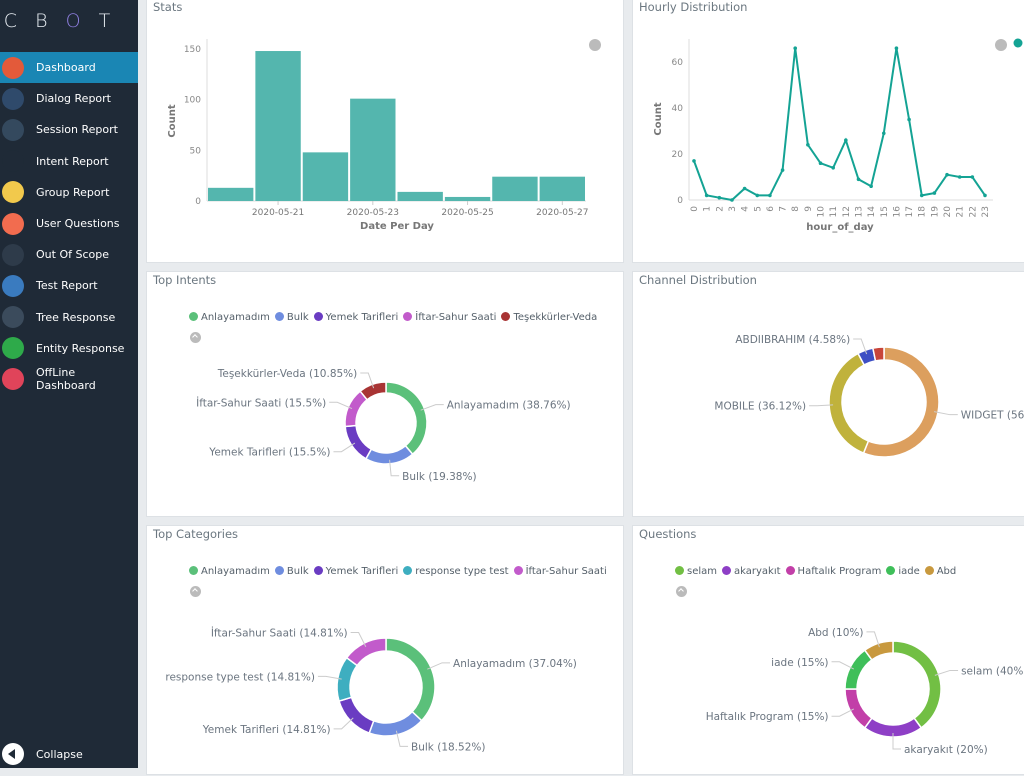 This screenshot has height=776, width=1024. I want to click on sidebar-item-tree-response: Tree Response, so click(69, 317).